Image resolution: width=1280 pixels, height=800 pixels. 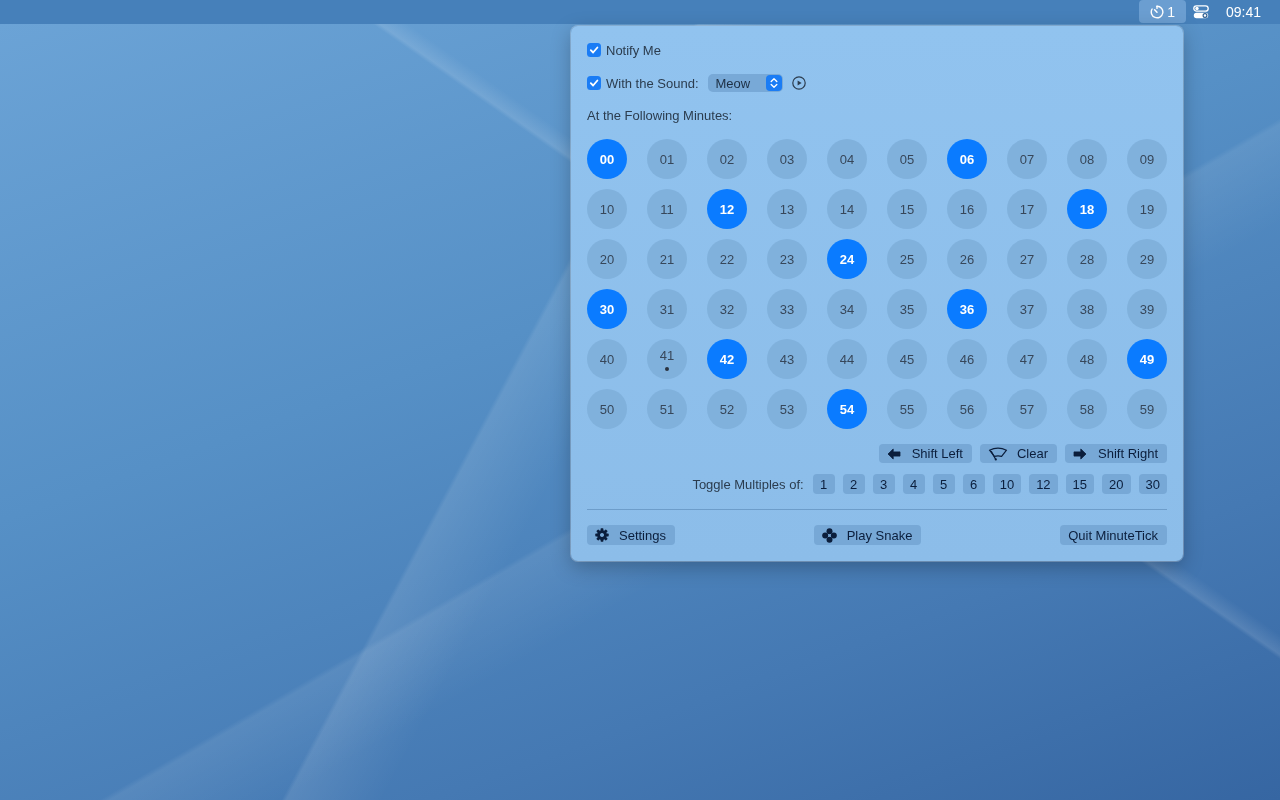 I want to click on minute-toggle: 05, so click(x=907, y=159).